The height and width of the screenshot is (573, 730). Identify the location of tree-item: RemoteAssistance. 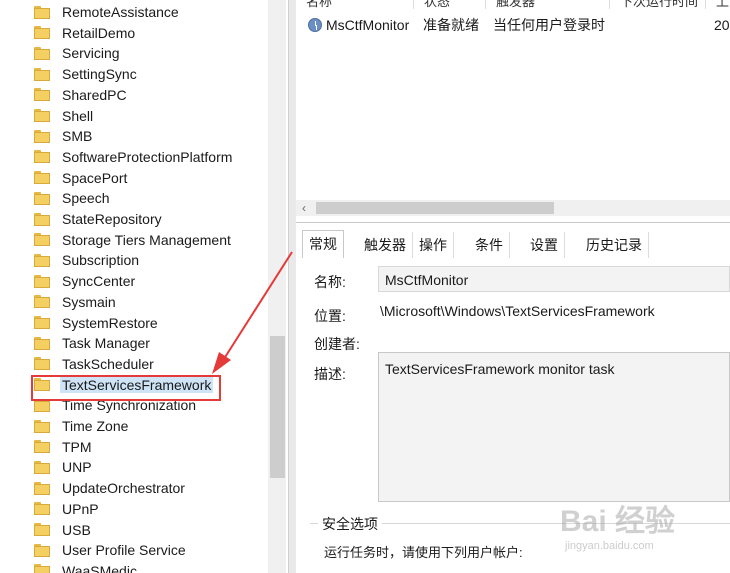
(107, 12).